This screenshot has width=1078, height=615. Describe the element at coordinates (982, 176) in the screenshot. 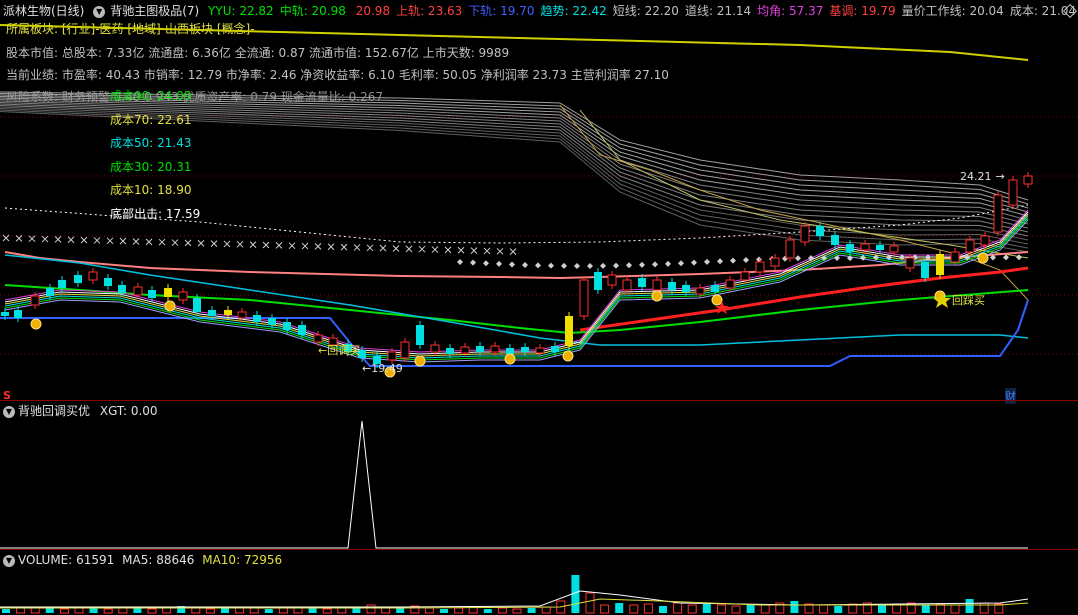

I see `high-price-label: 24.21 →` at that location.